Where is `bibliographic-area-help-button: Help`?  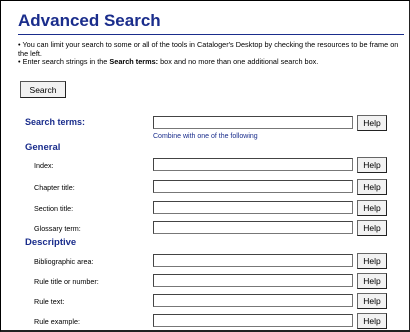 bibliographic-area-help-button: Help is located at coordinates (372, 261).